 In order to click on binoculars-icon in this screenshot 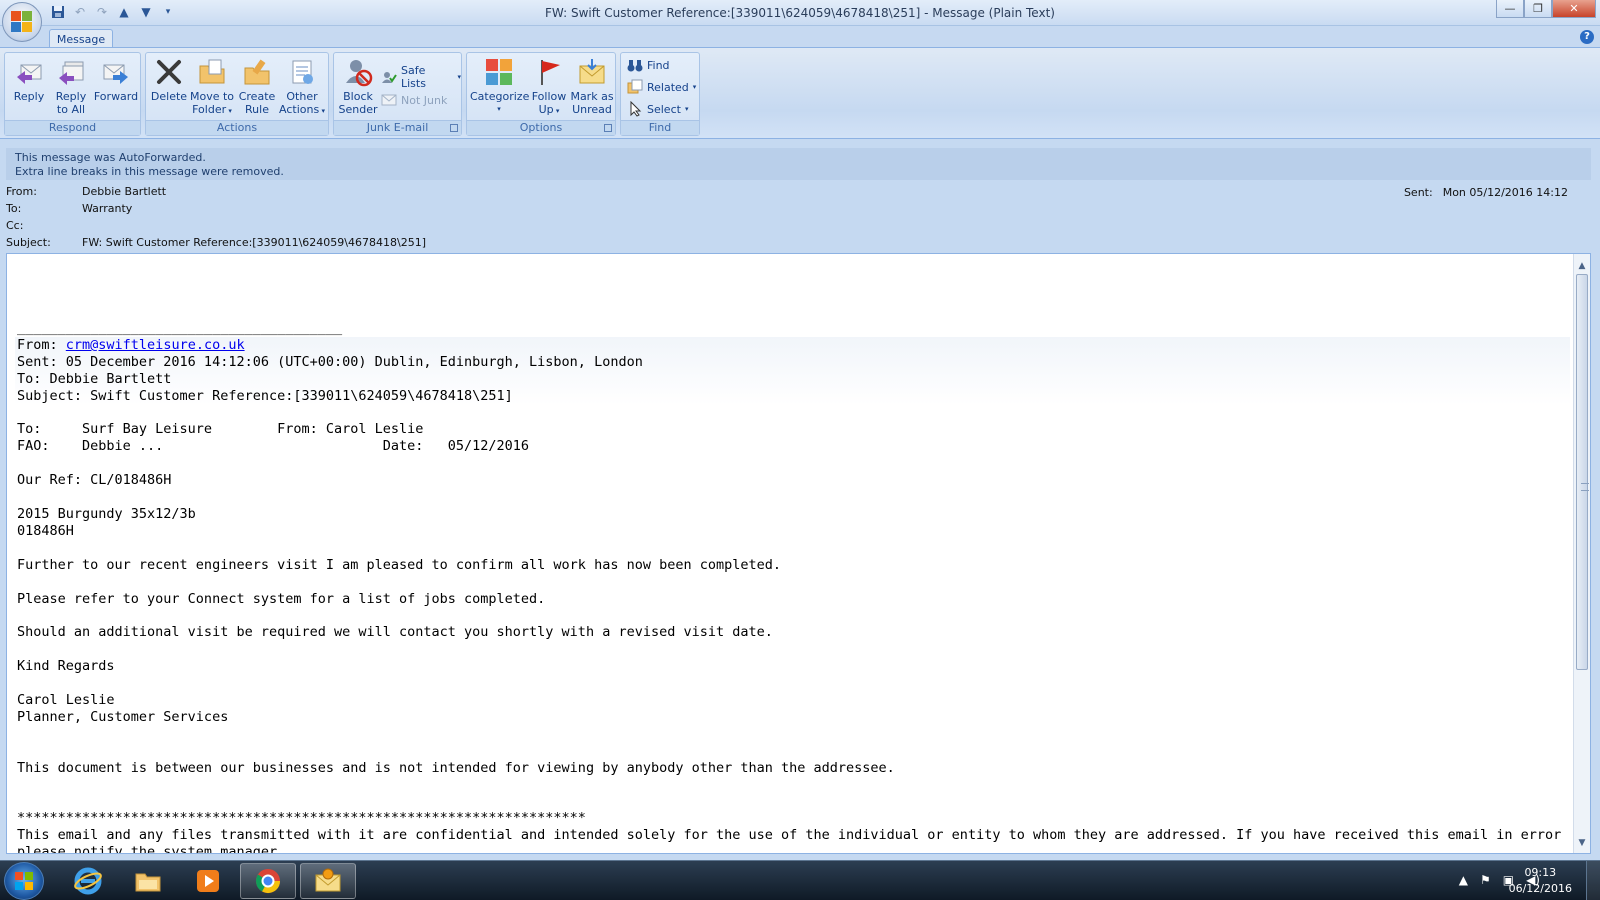, I will do `click(635, 65)`.